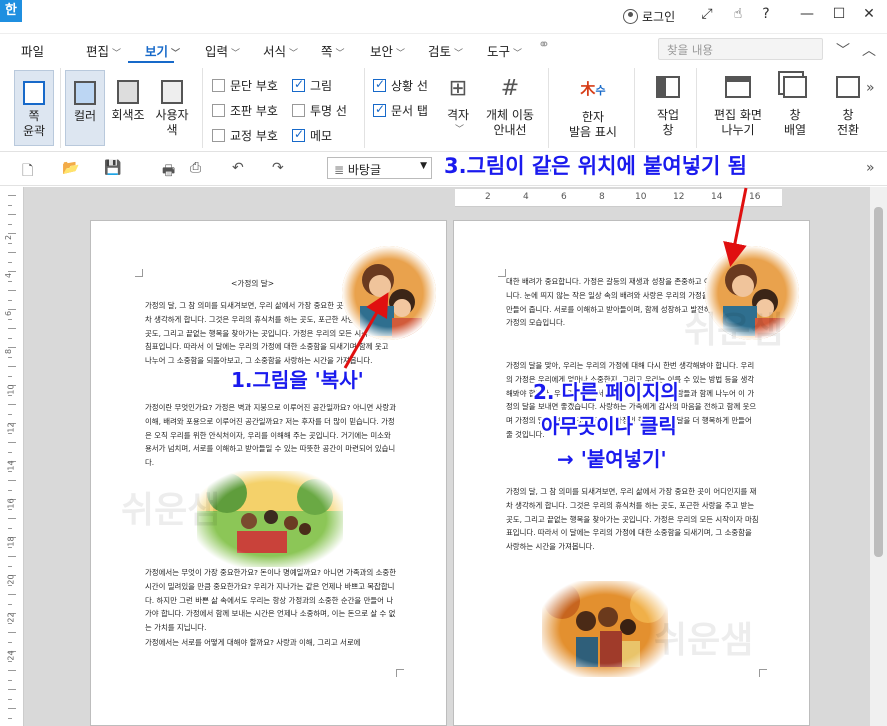 This screenshot has height=726, width=887. What do you see at coordinates (870, 168) in the screenshot?
I see `toolbar-more-icon: »` at bounding box center [870, 168].